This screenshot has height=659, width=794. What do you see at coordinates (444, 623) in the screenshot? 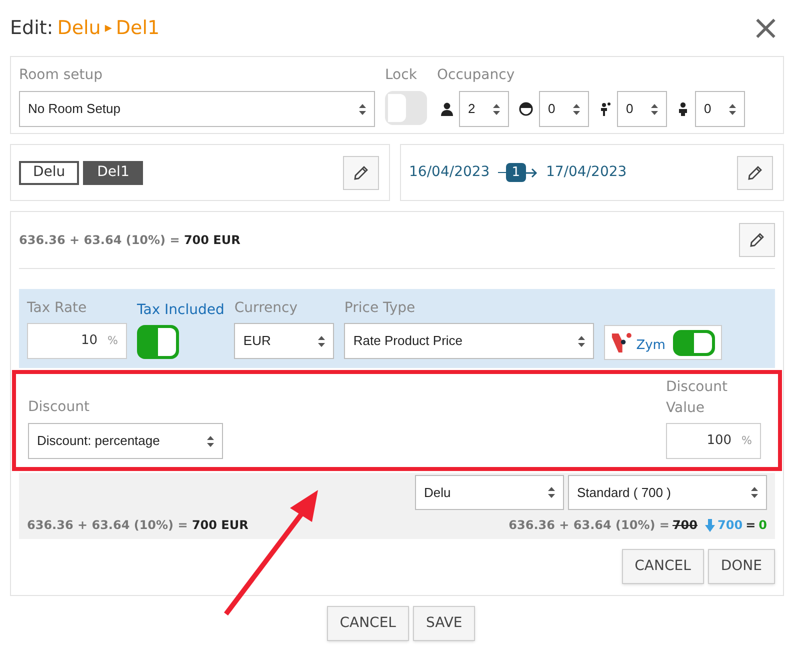
I see `action-button: SAVE` at bounding box center [444, 623].